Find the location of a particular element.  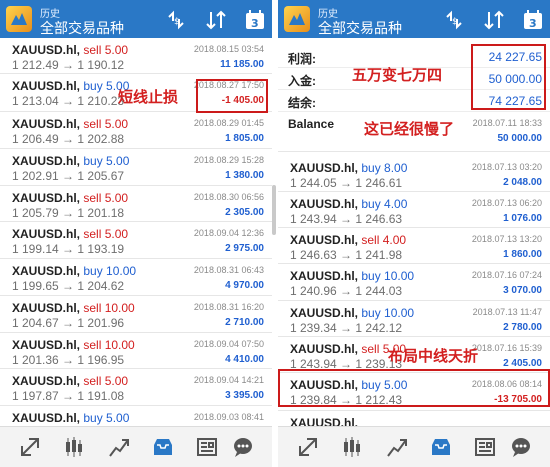

balance-label: Balance is located at coordinates (311, 124).